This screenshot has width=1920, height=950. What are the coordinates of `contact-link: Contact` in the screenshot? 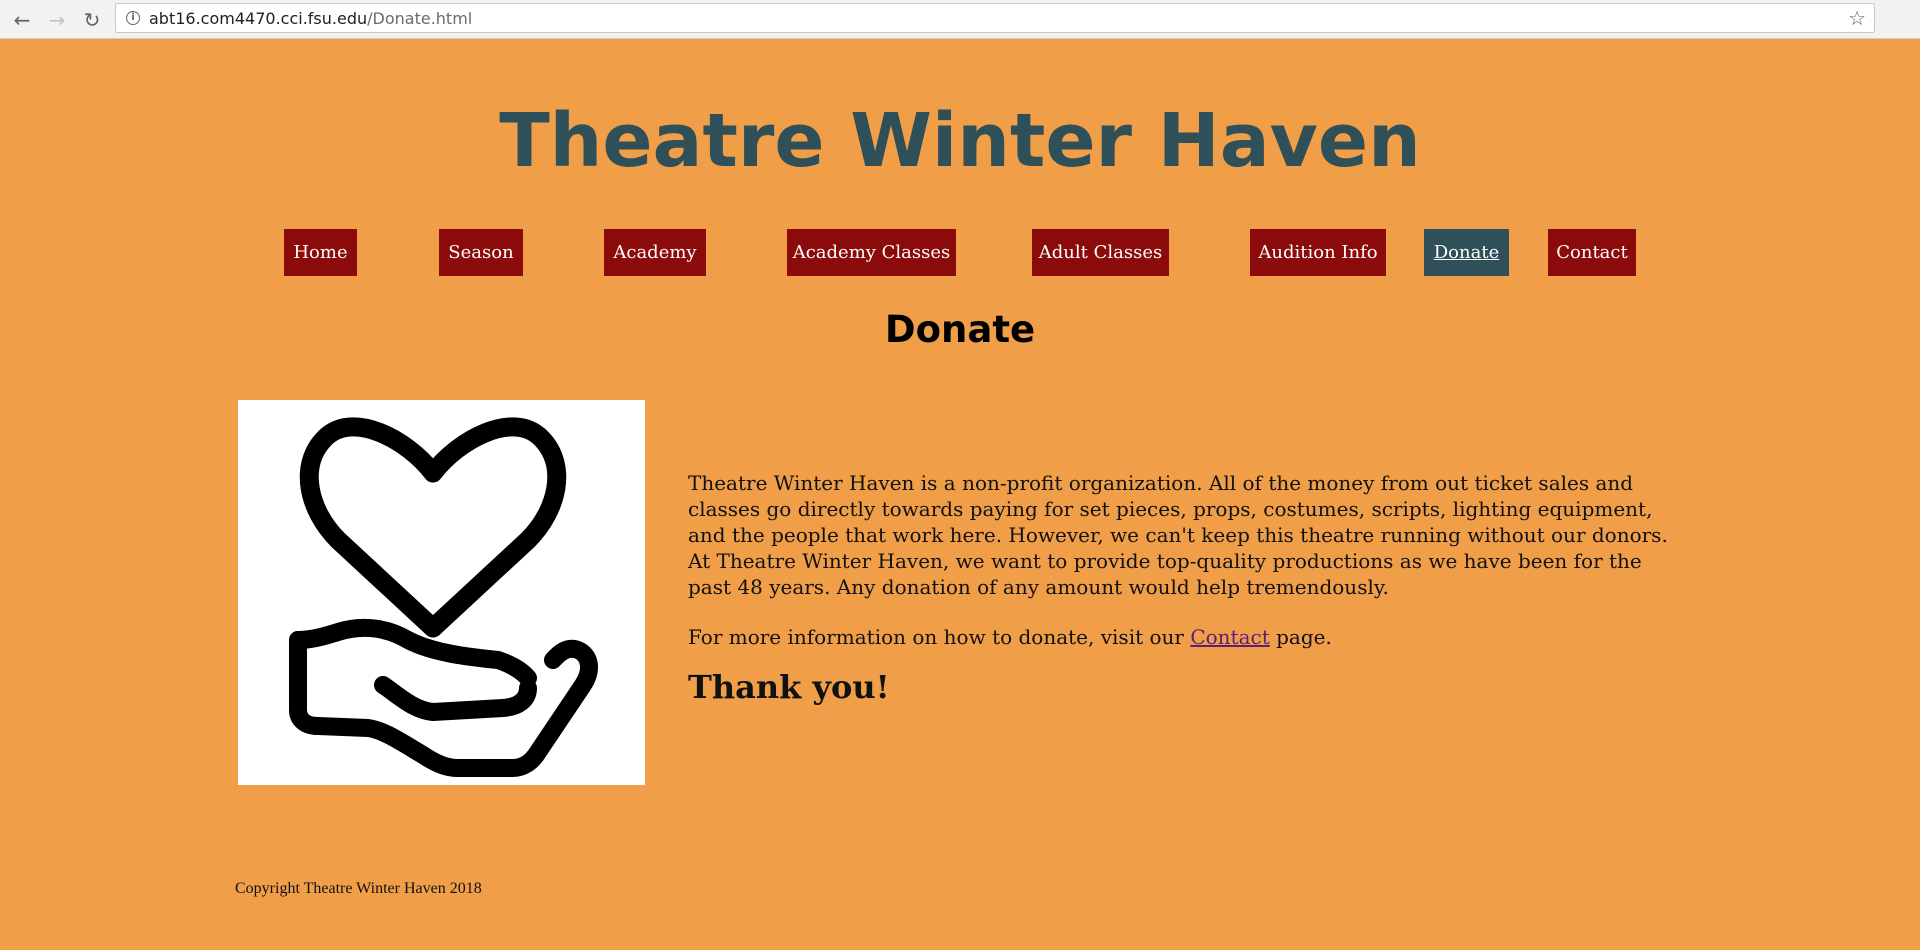 It's located at (1229, 637).